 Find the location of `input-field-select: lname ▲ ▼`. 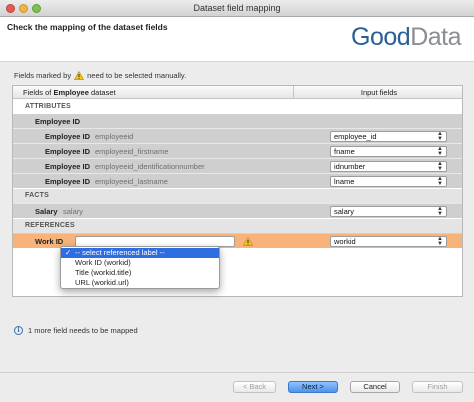

input-field-select: lname ▲ ▼ is located at coordinates (388, 181).